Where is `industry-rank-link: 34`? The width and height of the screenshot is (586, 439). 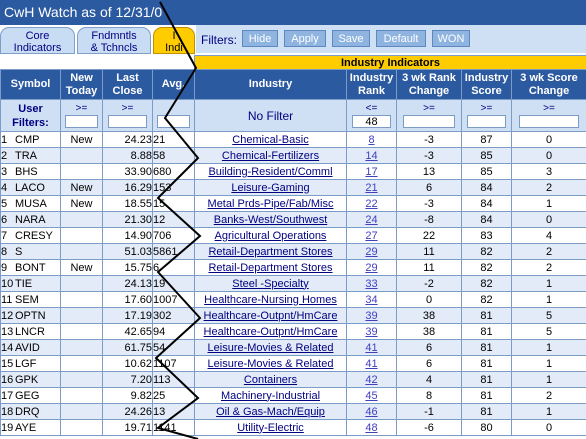
industry-rank-link: 34 is located at coordinates (371, 300).